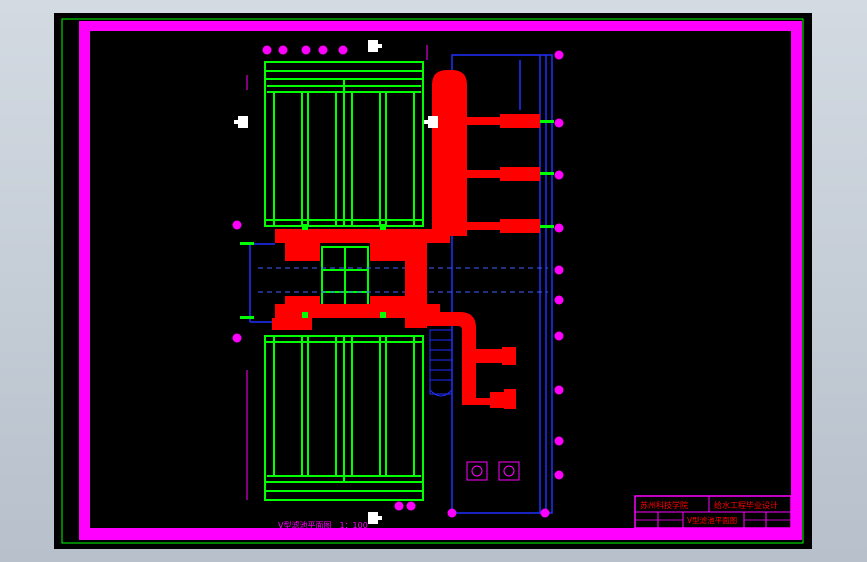  What do you see at coordinates (664, 505) in the screenshot?
I see `title-block-school: 苏州科技学院` at bounding box center [664, 505].